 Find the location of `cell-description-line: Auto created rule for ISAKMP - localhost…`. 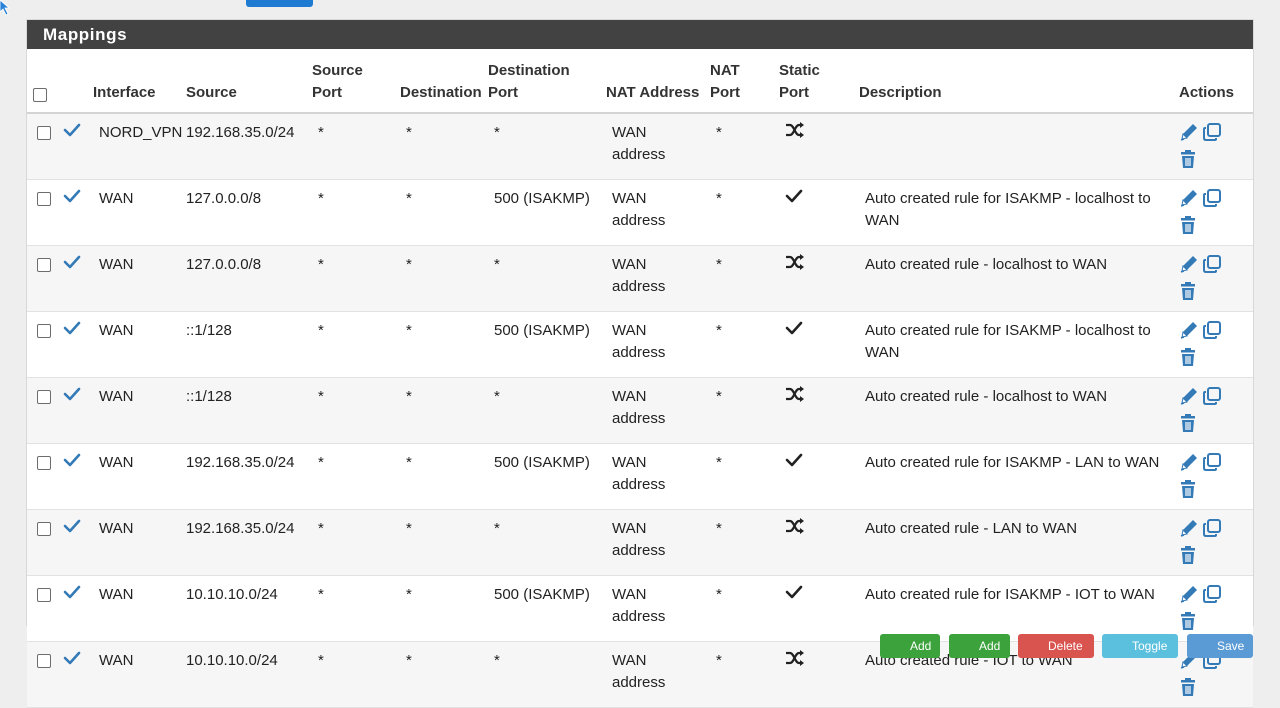

cell-description-line: Auto created rule for ISAKMP - localhost… is located at coordinates (1008, 330).